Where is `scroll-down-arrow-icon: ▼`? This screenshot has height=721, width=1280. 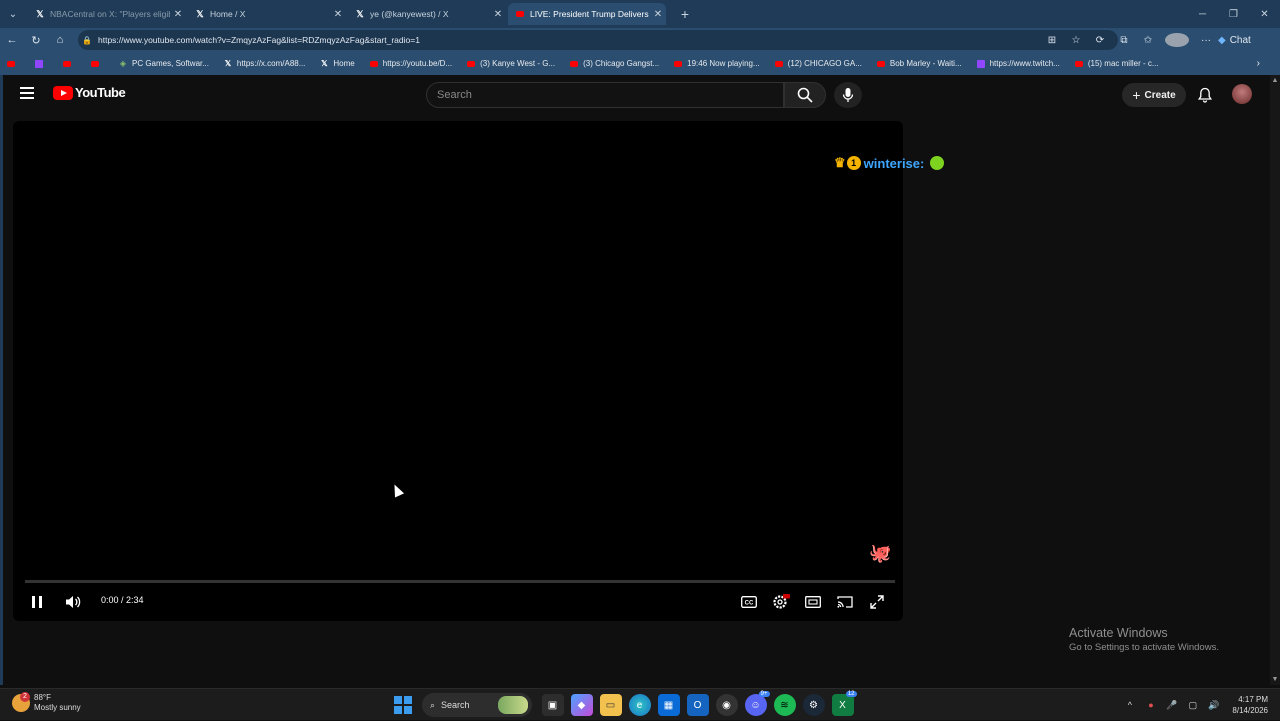
scroll-down-arrow-icon: ▼ is located at coordinates (1275, 679).